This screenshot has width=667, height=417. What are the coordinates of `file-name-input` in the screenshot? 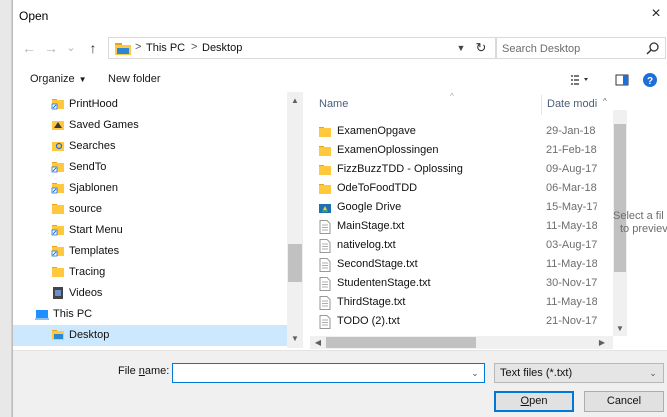 It's located at (318, 373).